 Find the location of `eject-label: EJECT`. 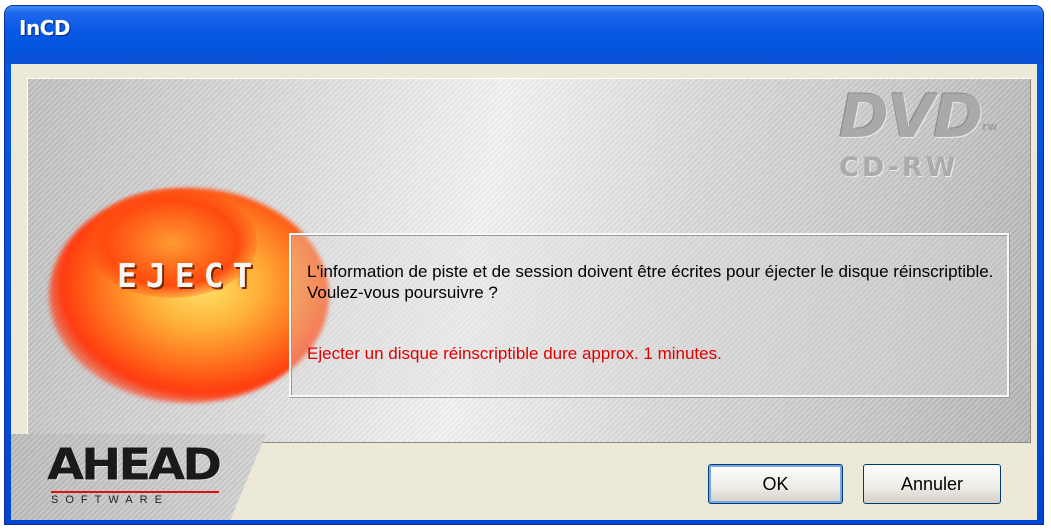

eject-label: EJECT is located at coordinates (189, 275).